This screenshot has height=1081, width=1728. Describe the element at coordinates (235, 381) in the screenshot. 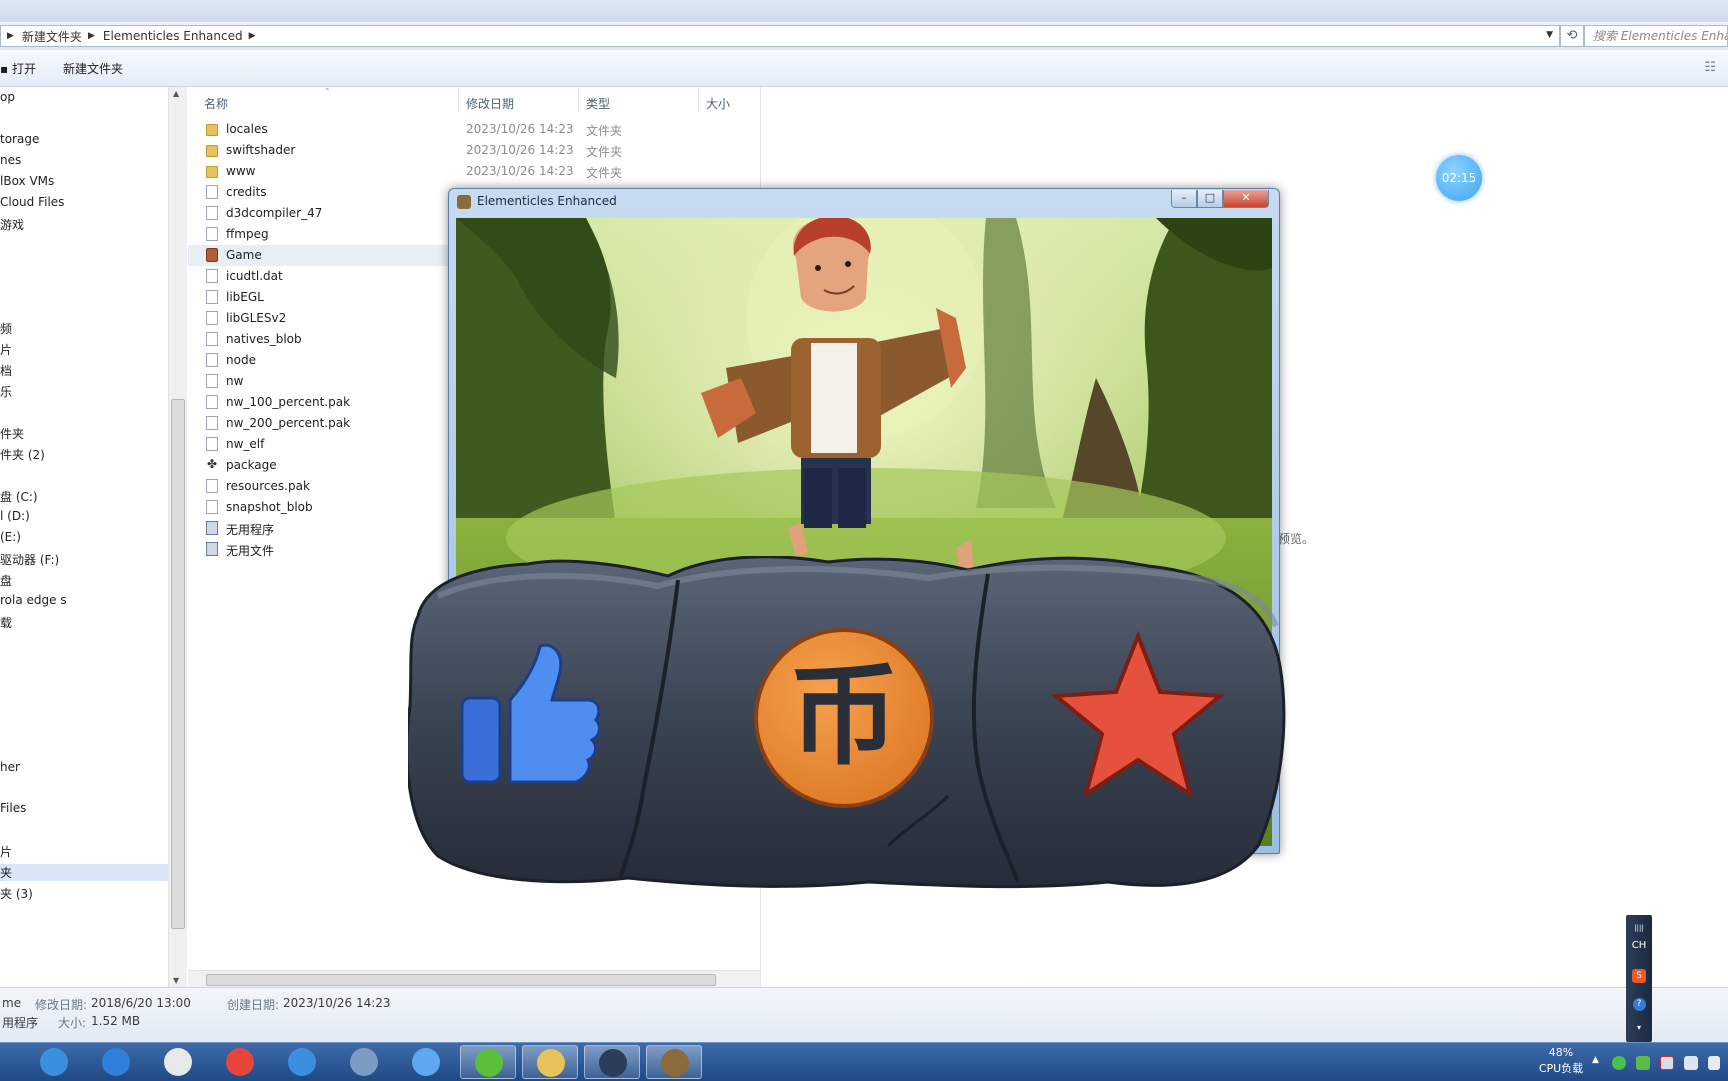

I see `file-name: nw` at that location.